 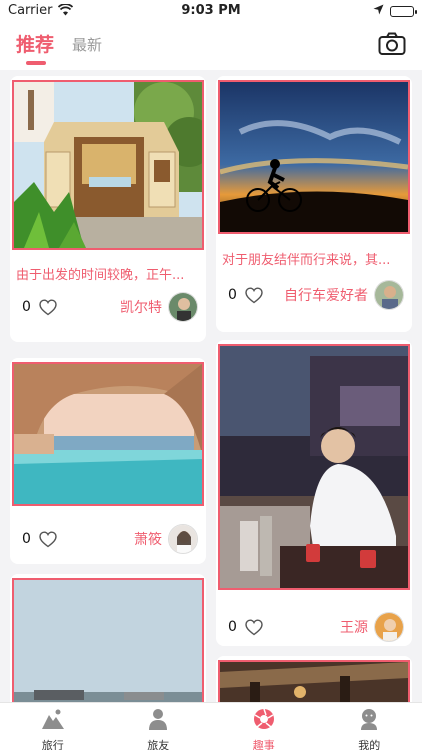 What do you see at coordinates (314, 157) in the screenshot?
I see `post-image-cyclist-sunset` at bounding box center [314, 157].